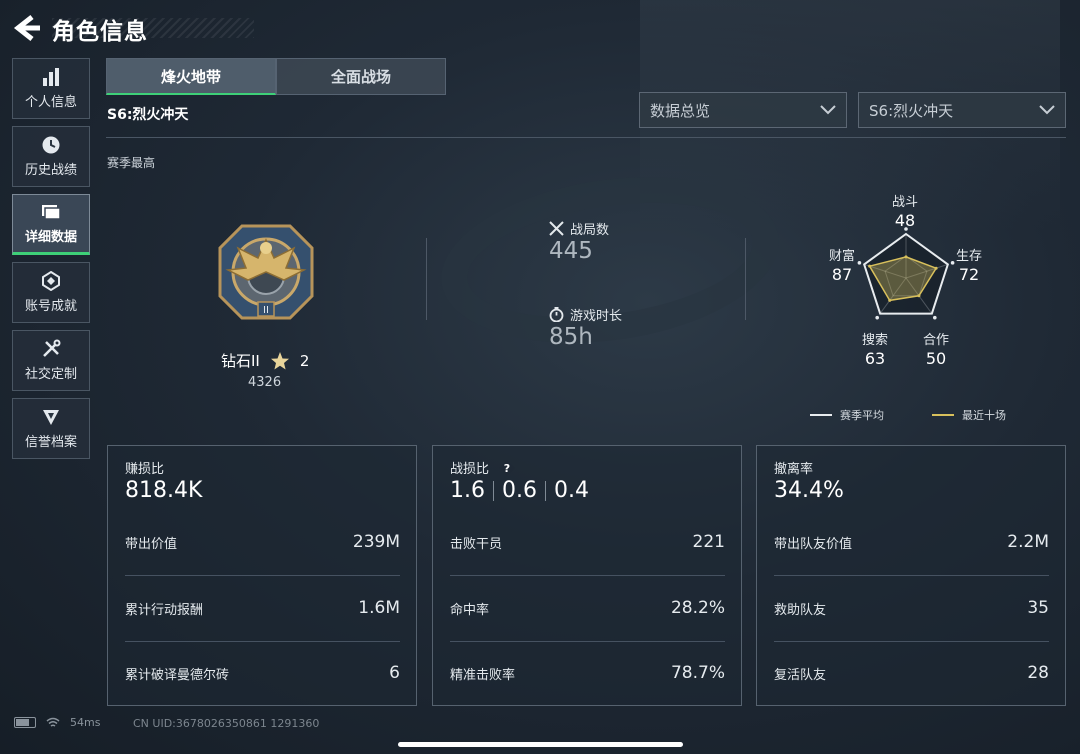 The image size is (1080, 754). I want to click on view-select-value: 数据总览, so click(680, 110).